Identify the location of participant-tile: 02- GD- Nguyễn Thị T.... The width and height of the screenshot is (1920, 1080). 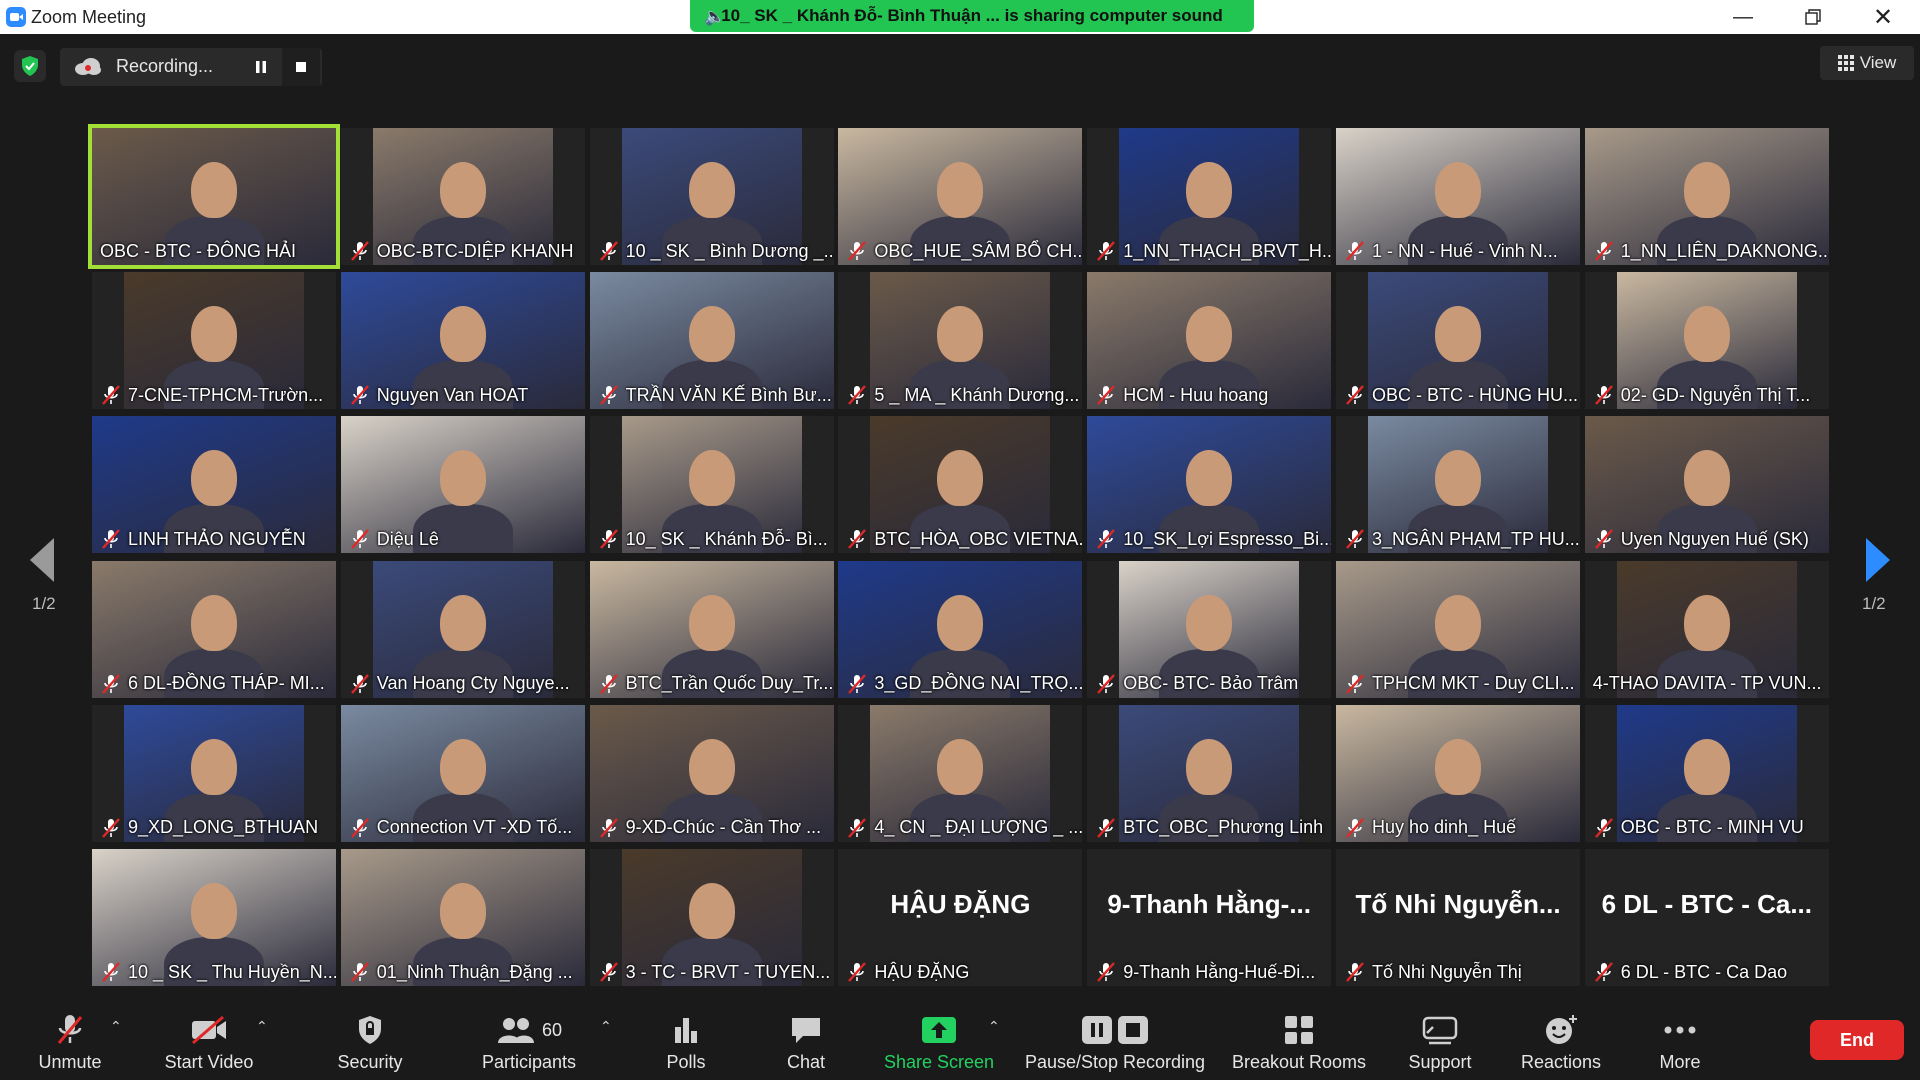
(1706, 341).